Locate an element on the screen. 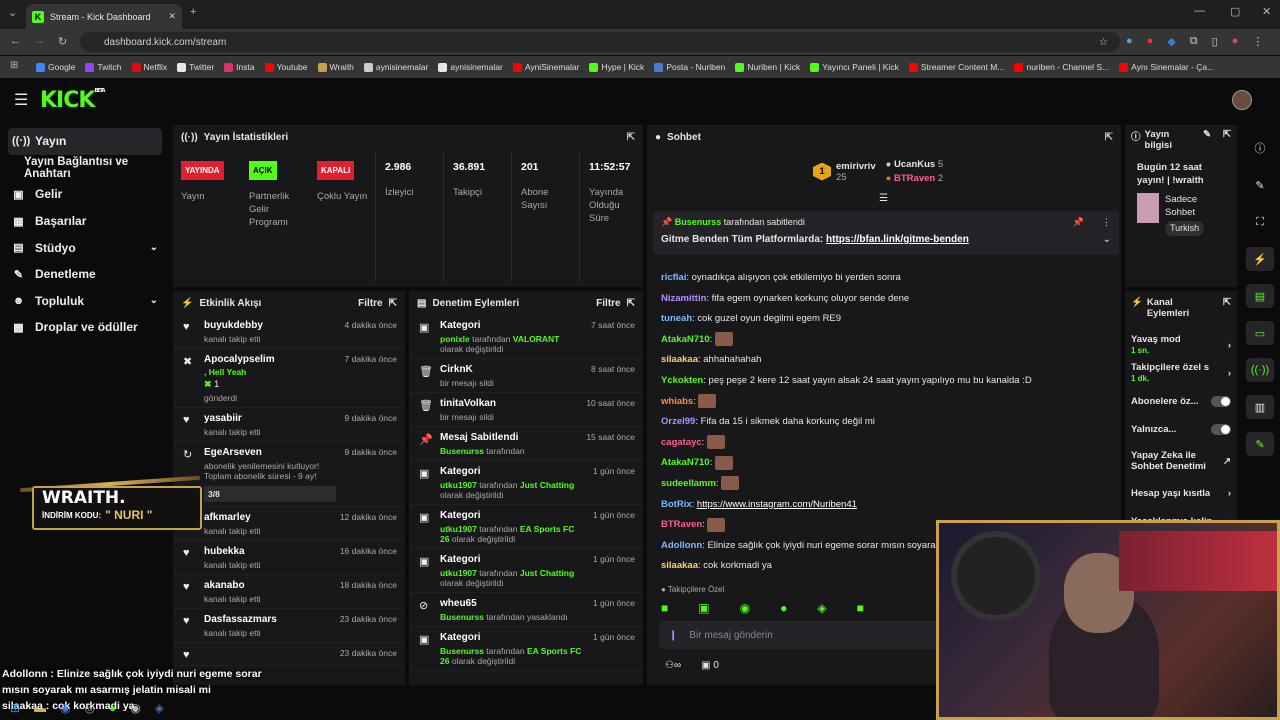 The width and height of the screenshot is (1280, 720). chevron-right-icon: › is located at coordinates (1229, 373).